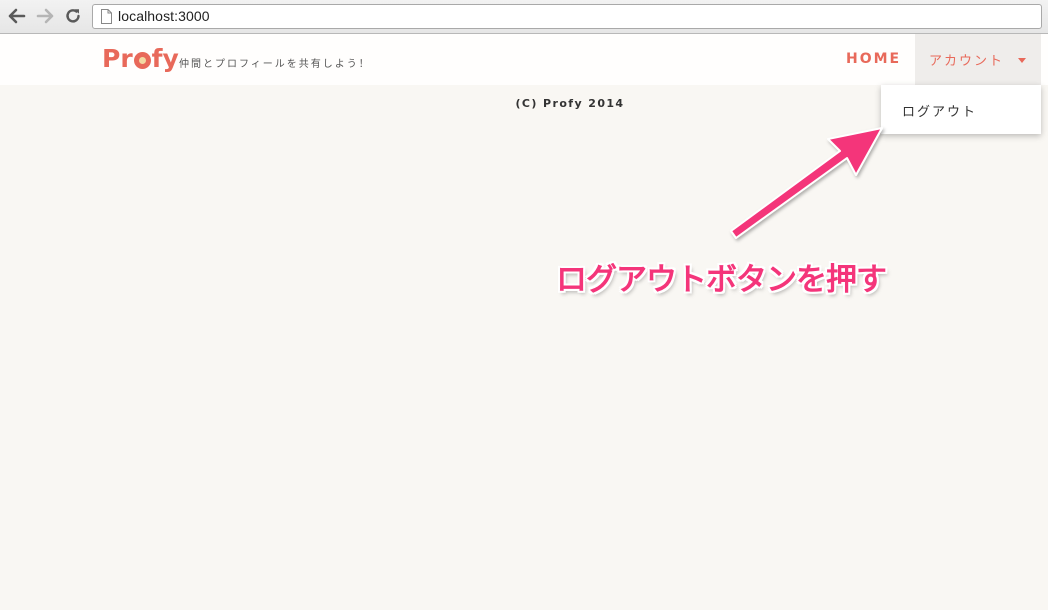  I want to click on annotation-text: ログアウトボタンを押す, so click(721, 280).